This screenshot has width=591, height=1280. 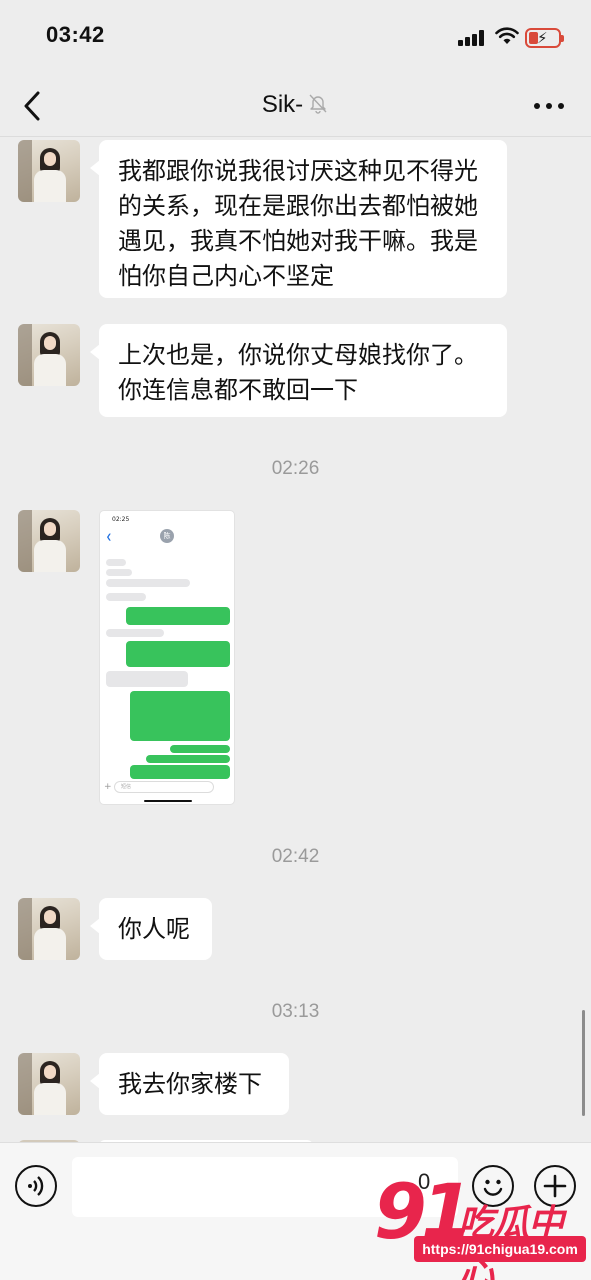 What do you see at coordinates (583, 1063) in the screenshot?
I see `scrollbar` at bounding box center [583, 1063].